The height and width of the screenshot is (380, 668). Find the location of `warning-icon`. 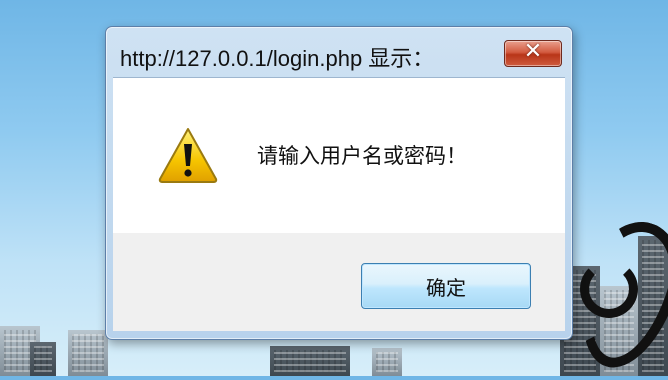

warning-icon is located at coordinates (188, 155).